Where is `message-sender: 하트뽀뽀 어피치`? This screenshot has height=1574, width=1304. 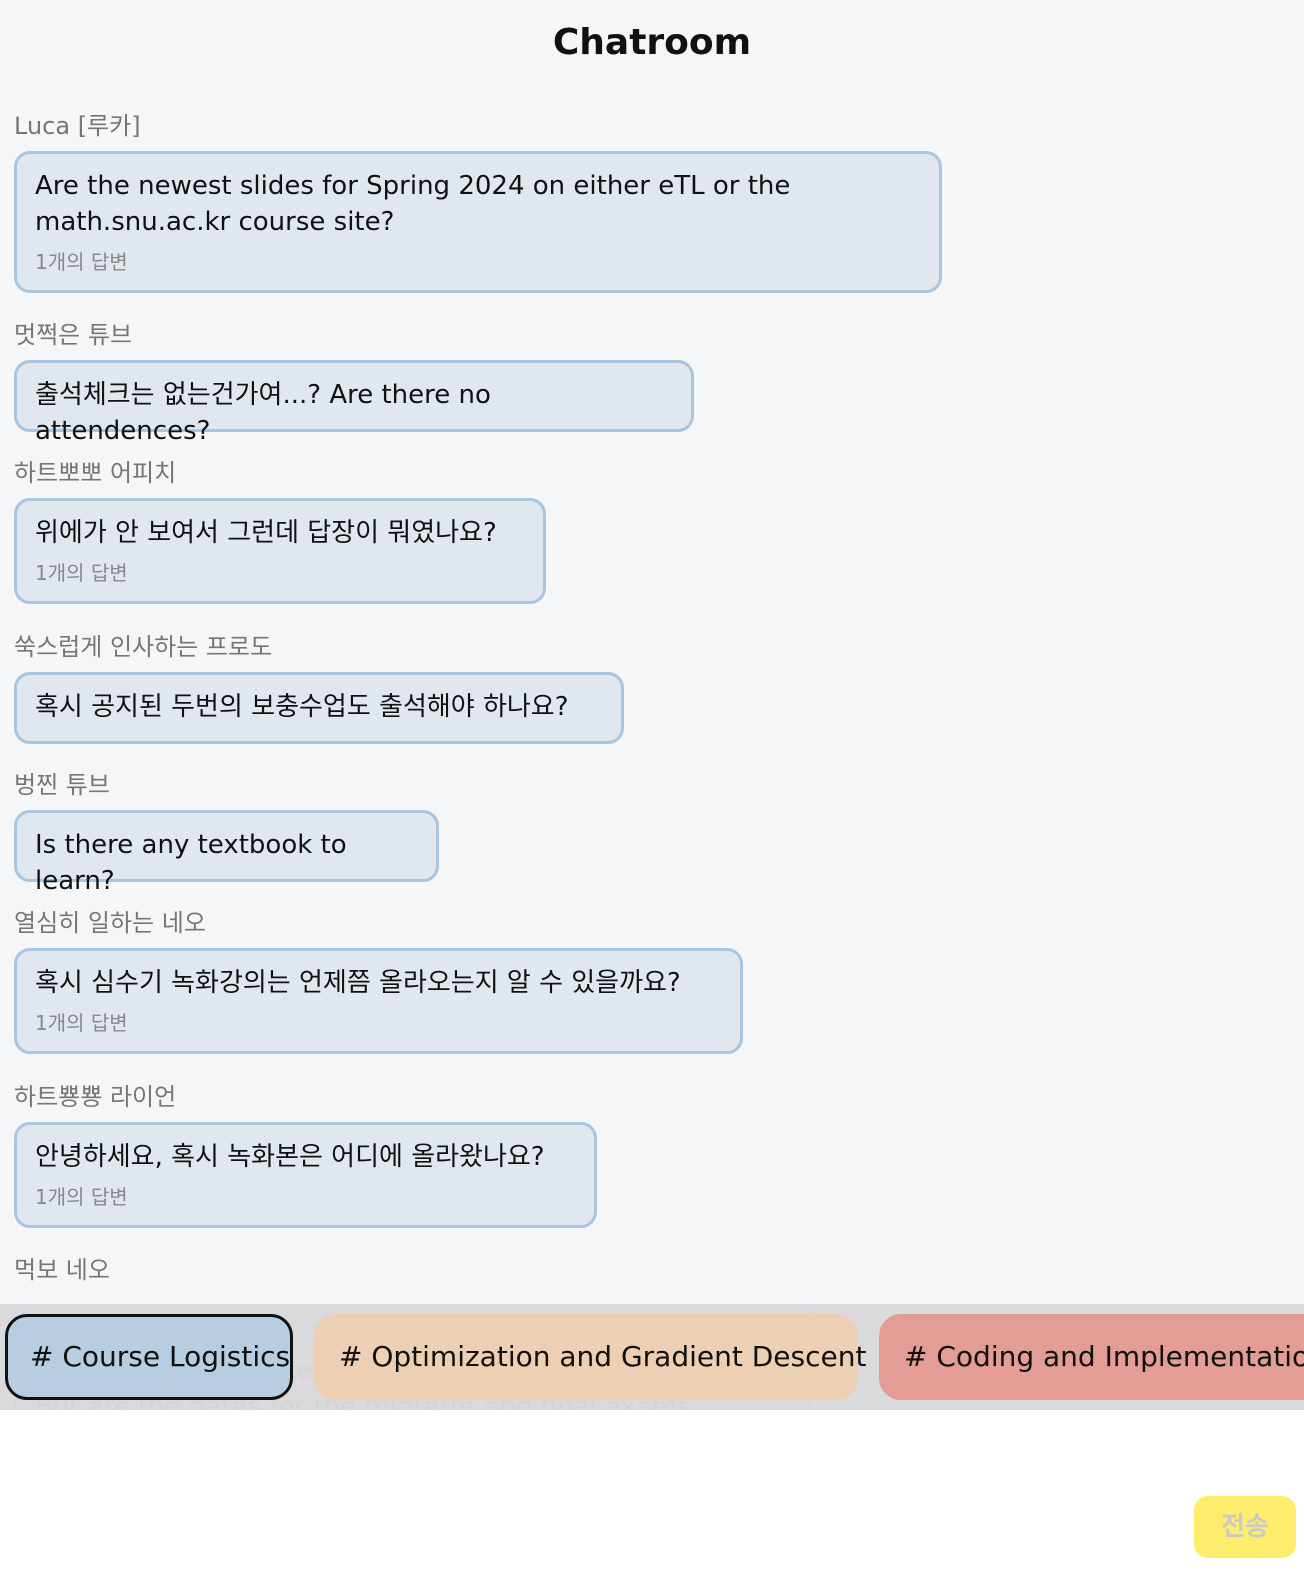
message-sender: 하트뽀뽀 어피치 is located at coordinates (95, 473).